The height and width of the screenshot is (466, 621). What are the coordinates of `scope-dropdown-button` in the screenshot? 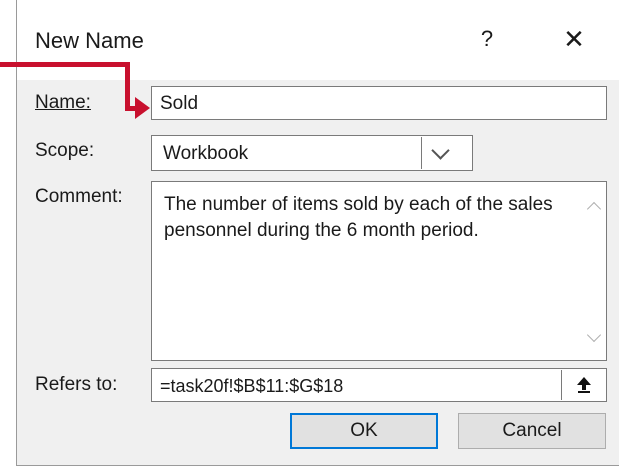 It's located at (440, 153).